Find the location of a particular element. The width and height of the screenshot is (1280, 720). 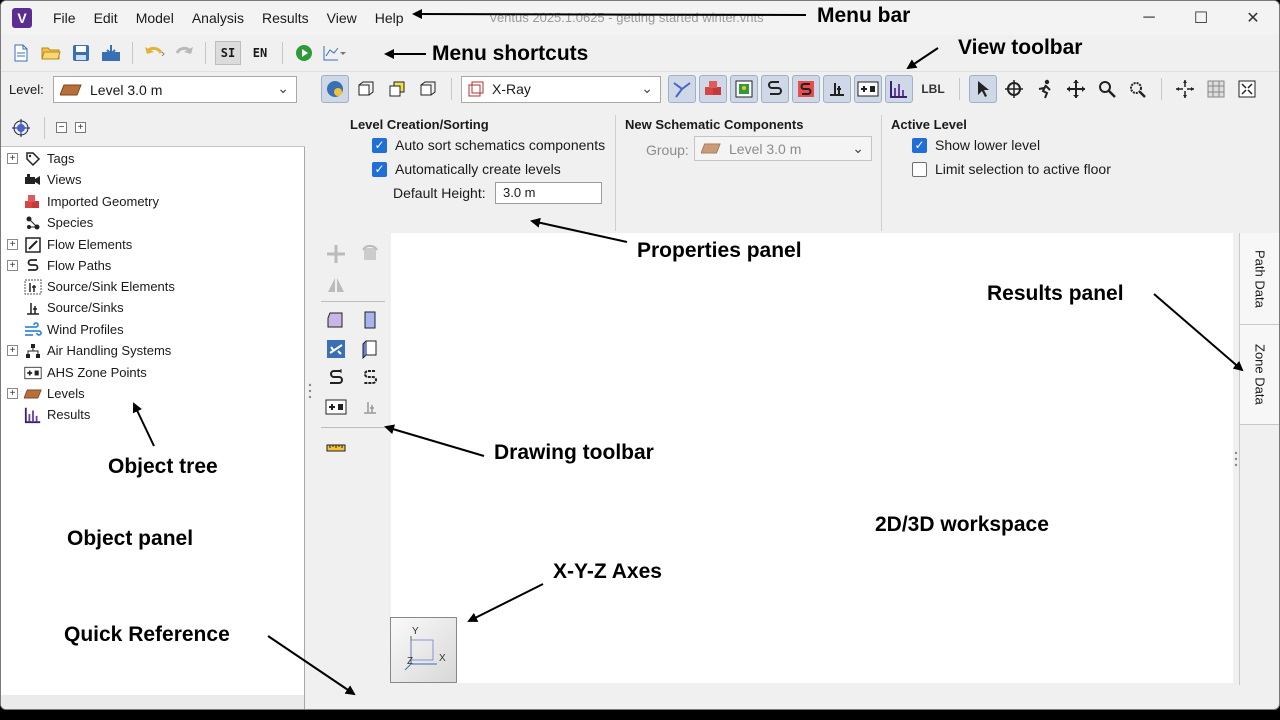

menu-file: File is located at coordinates (64, 18).